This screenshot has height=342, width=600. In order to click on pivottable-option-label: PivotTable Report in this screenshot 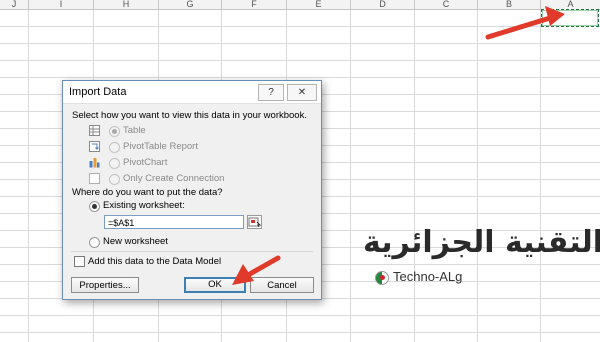, I will do `click(160, 146)`.